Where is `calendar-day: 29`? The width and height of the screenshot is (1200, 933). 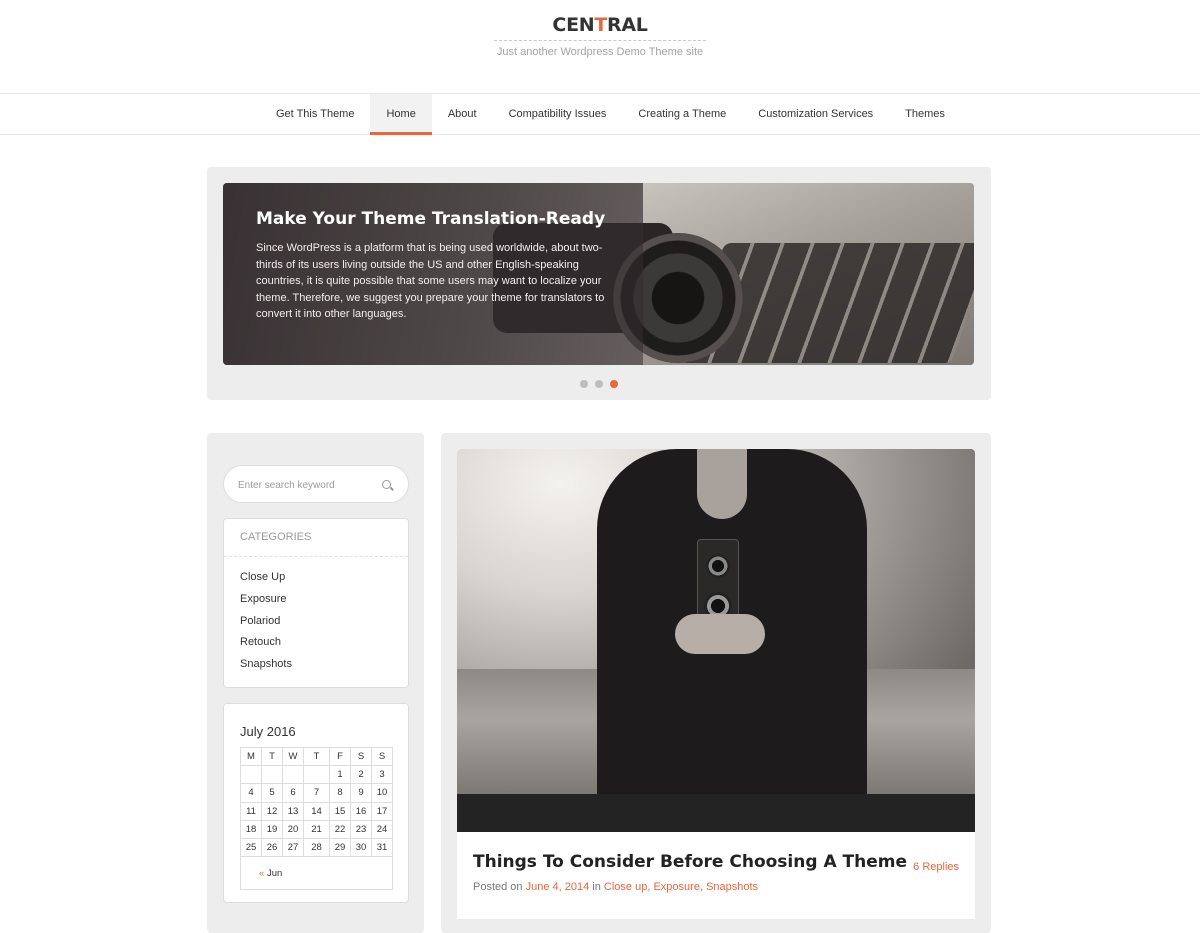
calendar-day: 29 is located at coordinates (340, 848).